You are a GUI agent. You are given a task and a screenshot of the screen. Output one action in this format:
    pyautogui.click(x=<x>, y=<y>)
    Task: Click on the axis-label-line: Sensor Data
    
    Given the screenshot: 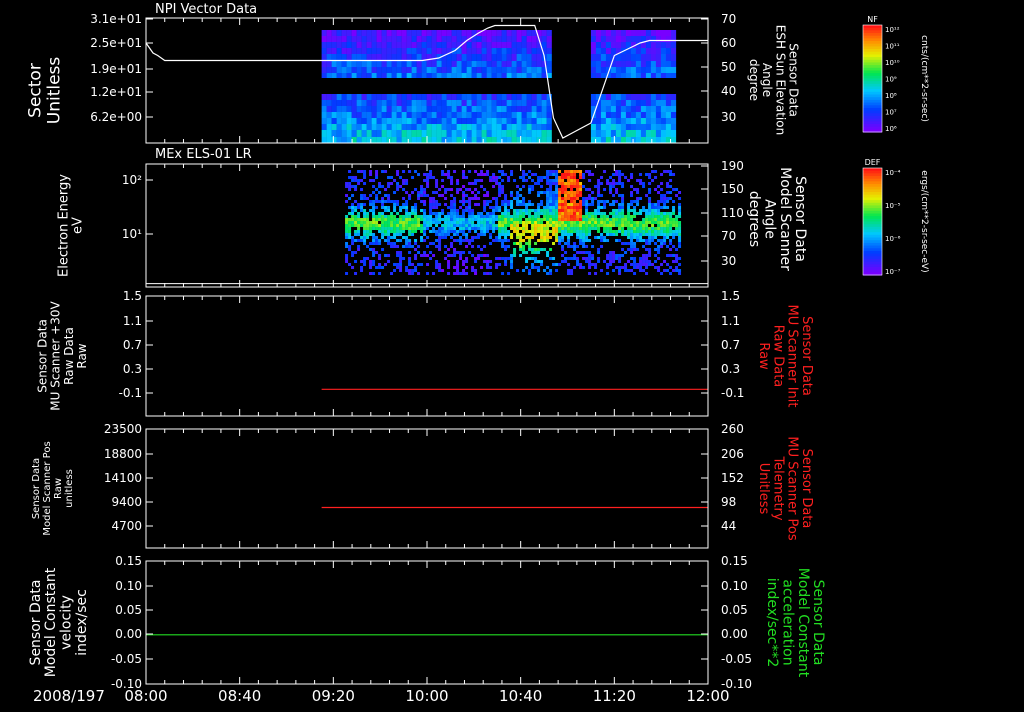 What is the action you would take?
    pyautogui.click(x=794, y=80)
    